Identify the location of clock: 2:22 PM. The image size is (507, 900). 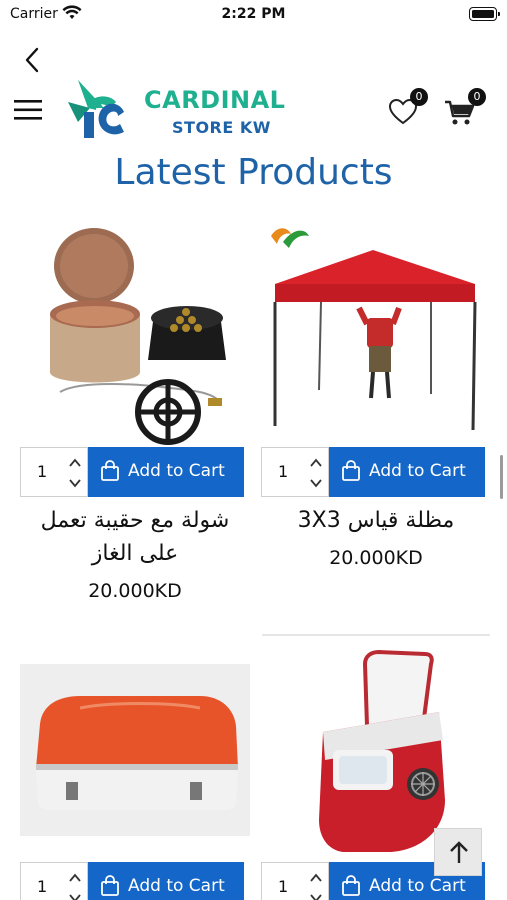
(253, 14).